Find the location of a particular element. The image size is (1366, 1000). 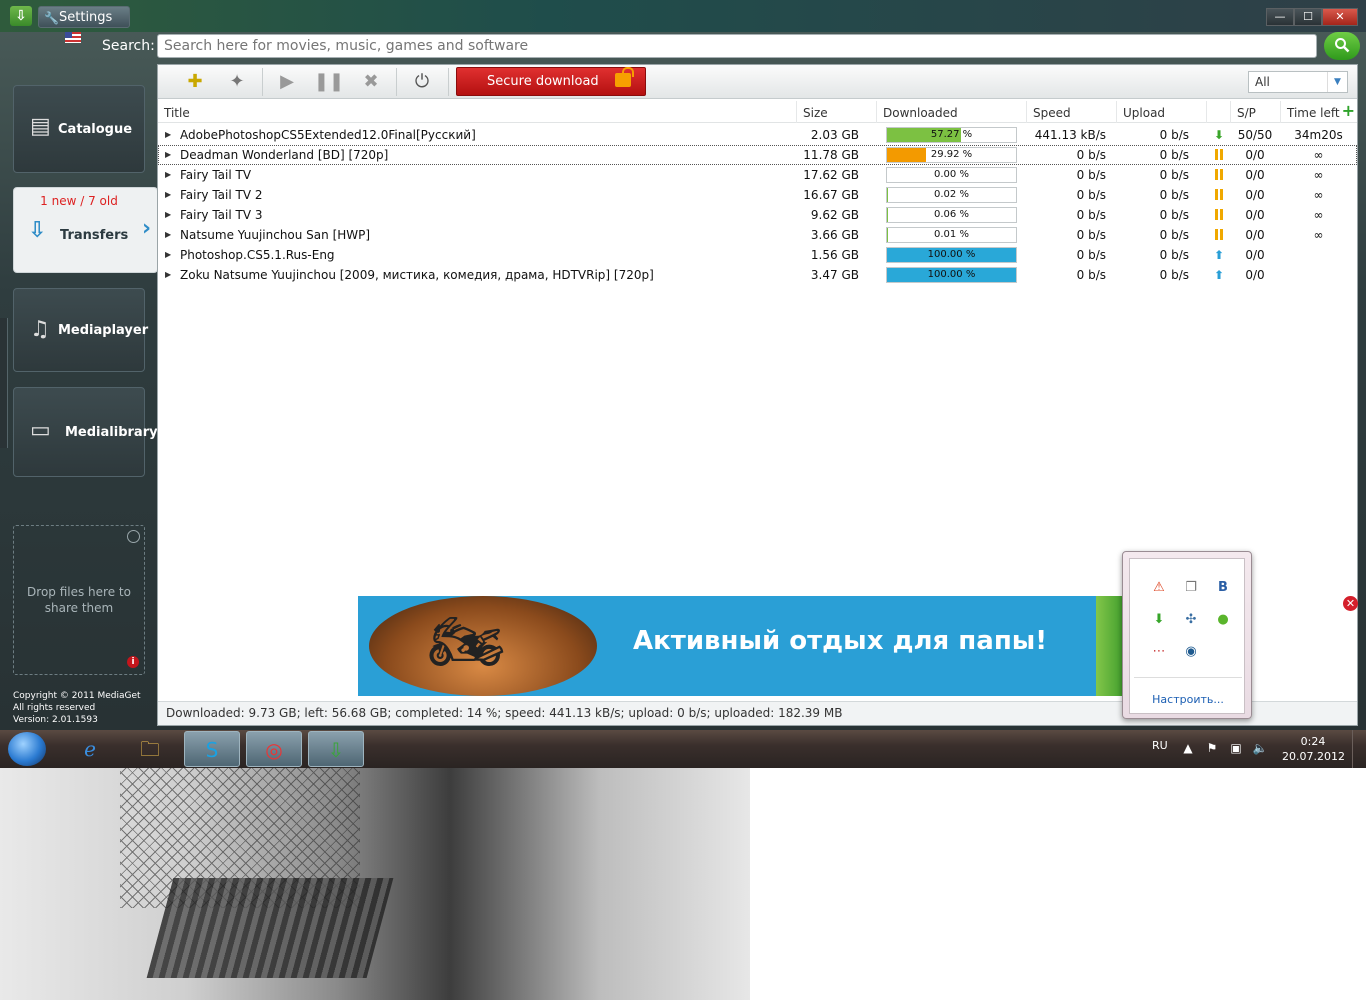

power-icon: ⏻ is located at coordinates (422, 81).